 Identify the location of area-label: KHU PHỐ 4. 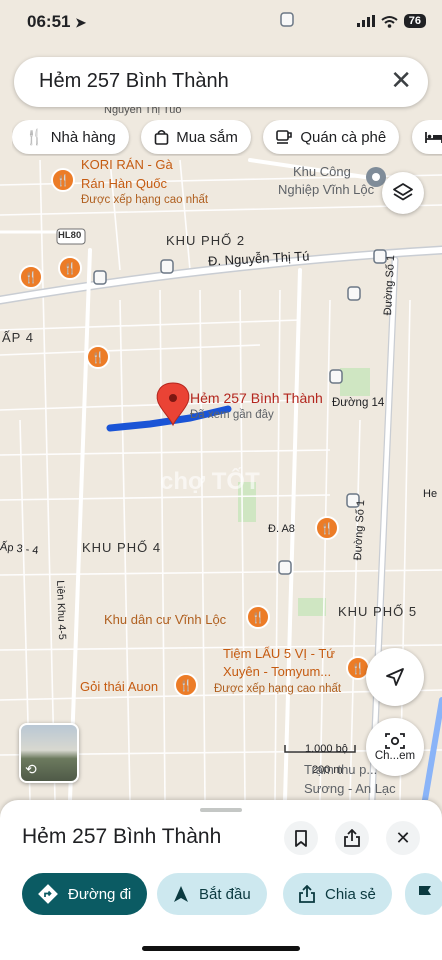
(122, 547).